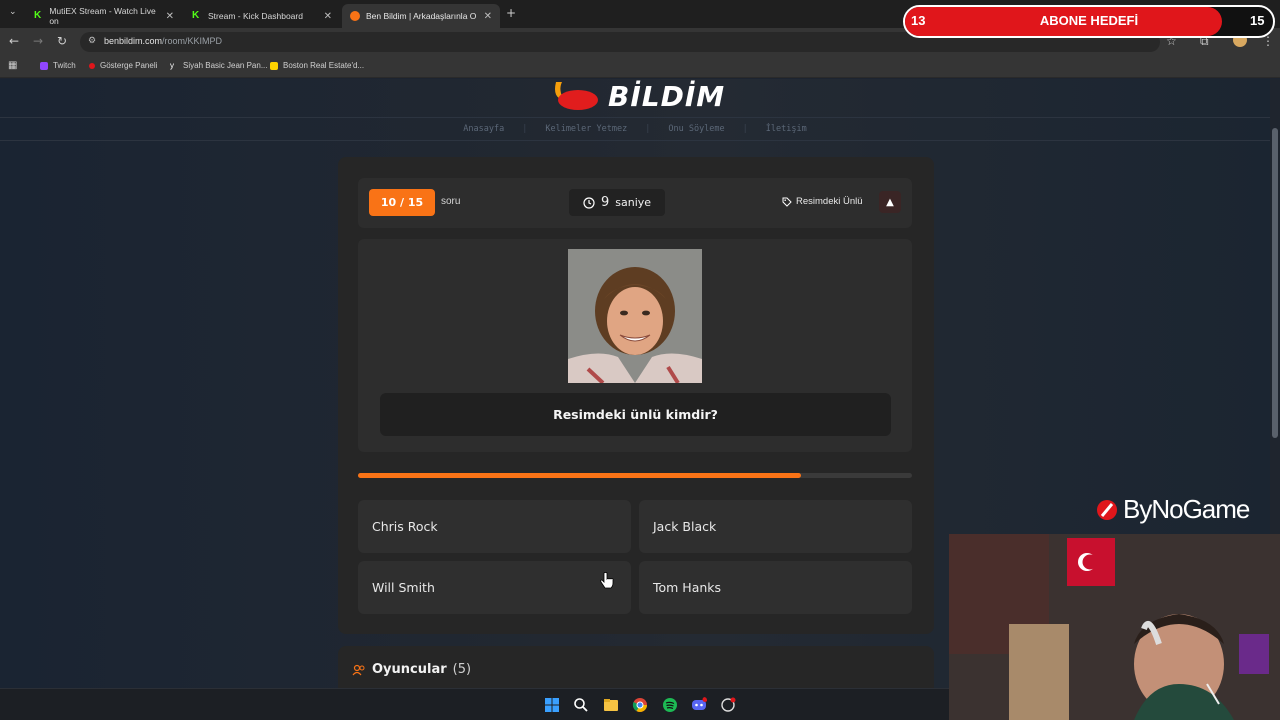  I want to click on apps-grid-icon: ▦, so click(12, 65).